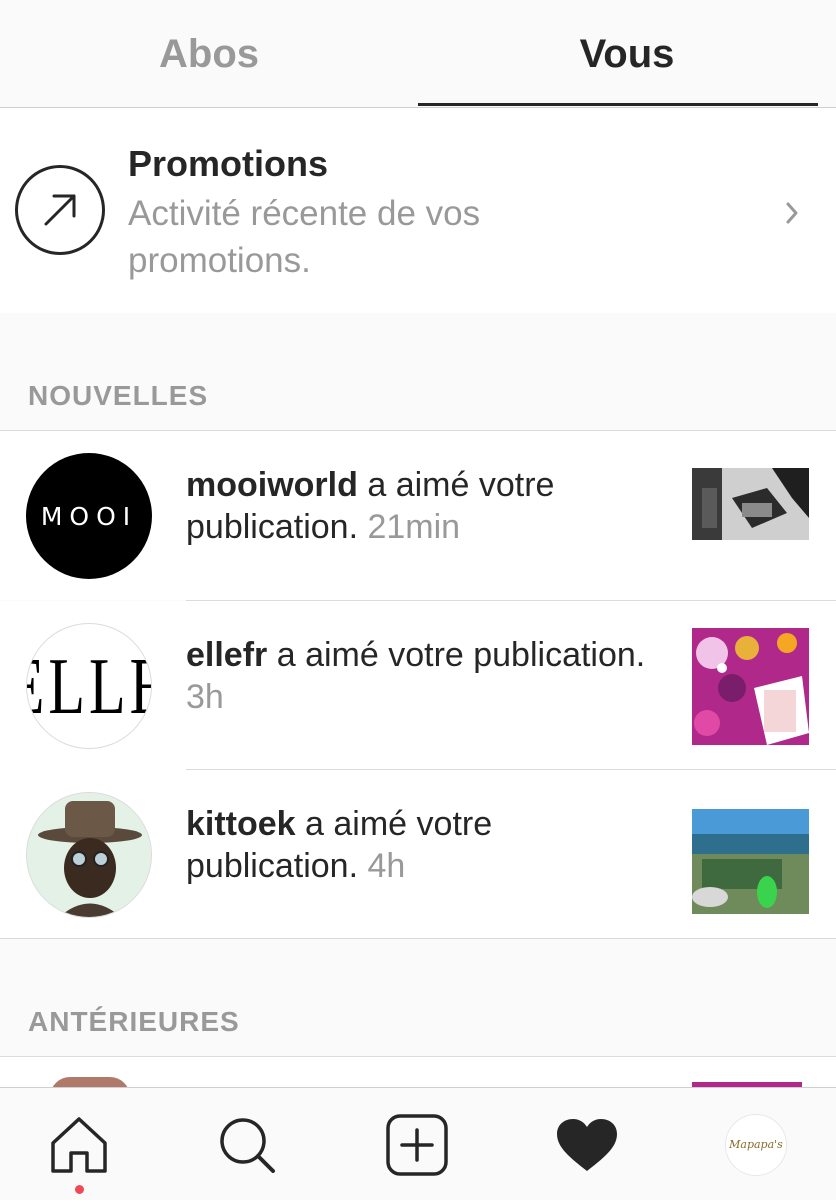 This screenshot has width=836, height=1200. What do you see at coordinates (386, 866) in the screenshot?
I see `notification-time: 4h` at bounding box center [386, 866].